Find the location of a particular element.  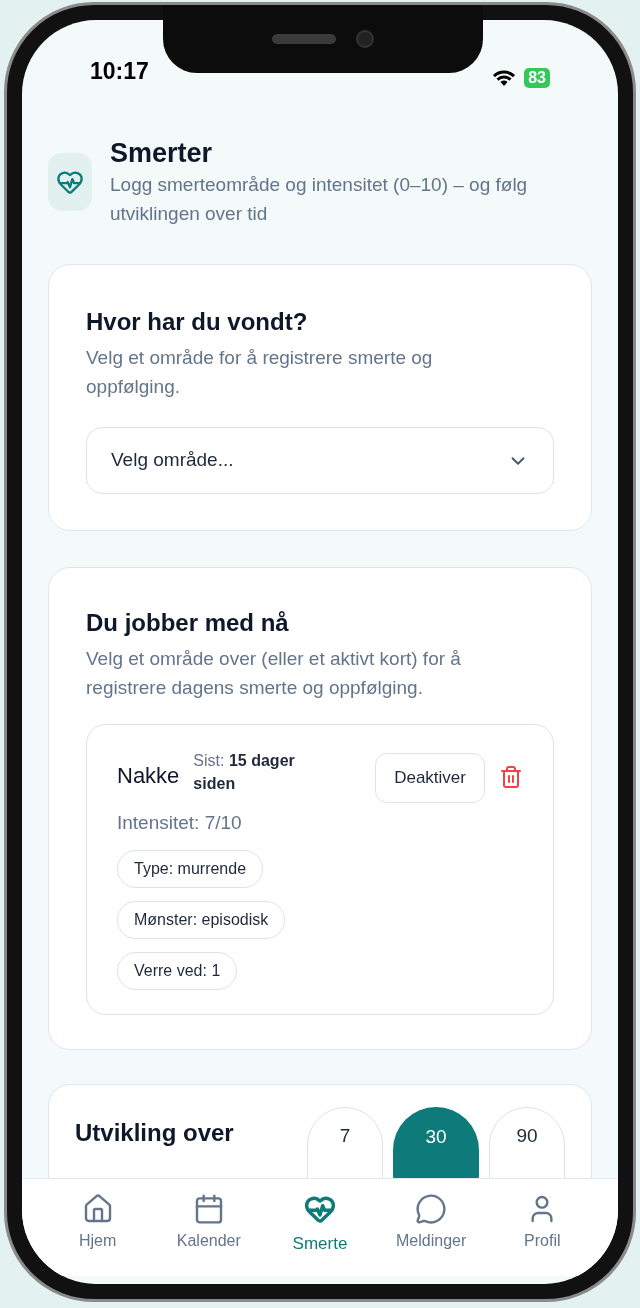

range-tab: 90 is located at coordinates (527, 1142).